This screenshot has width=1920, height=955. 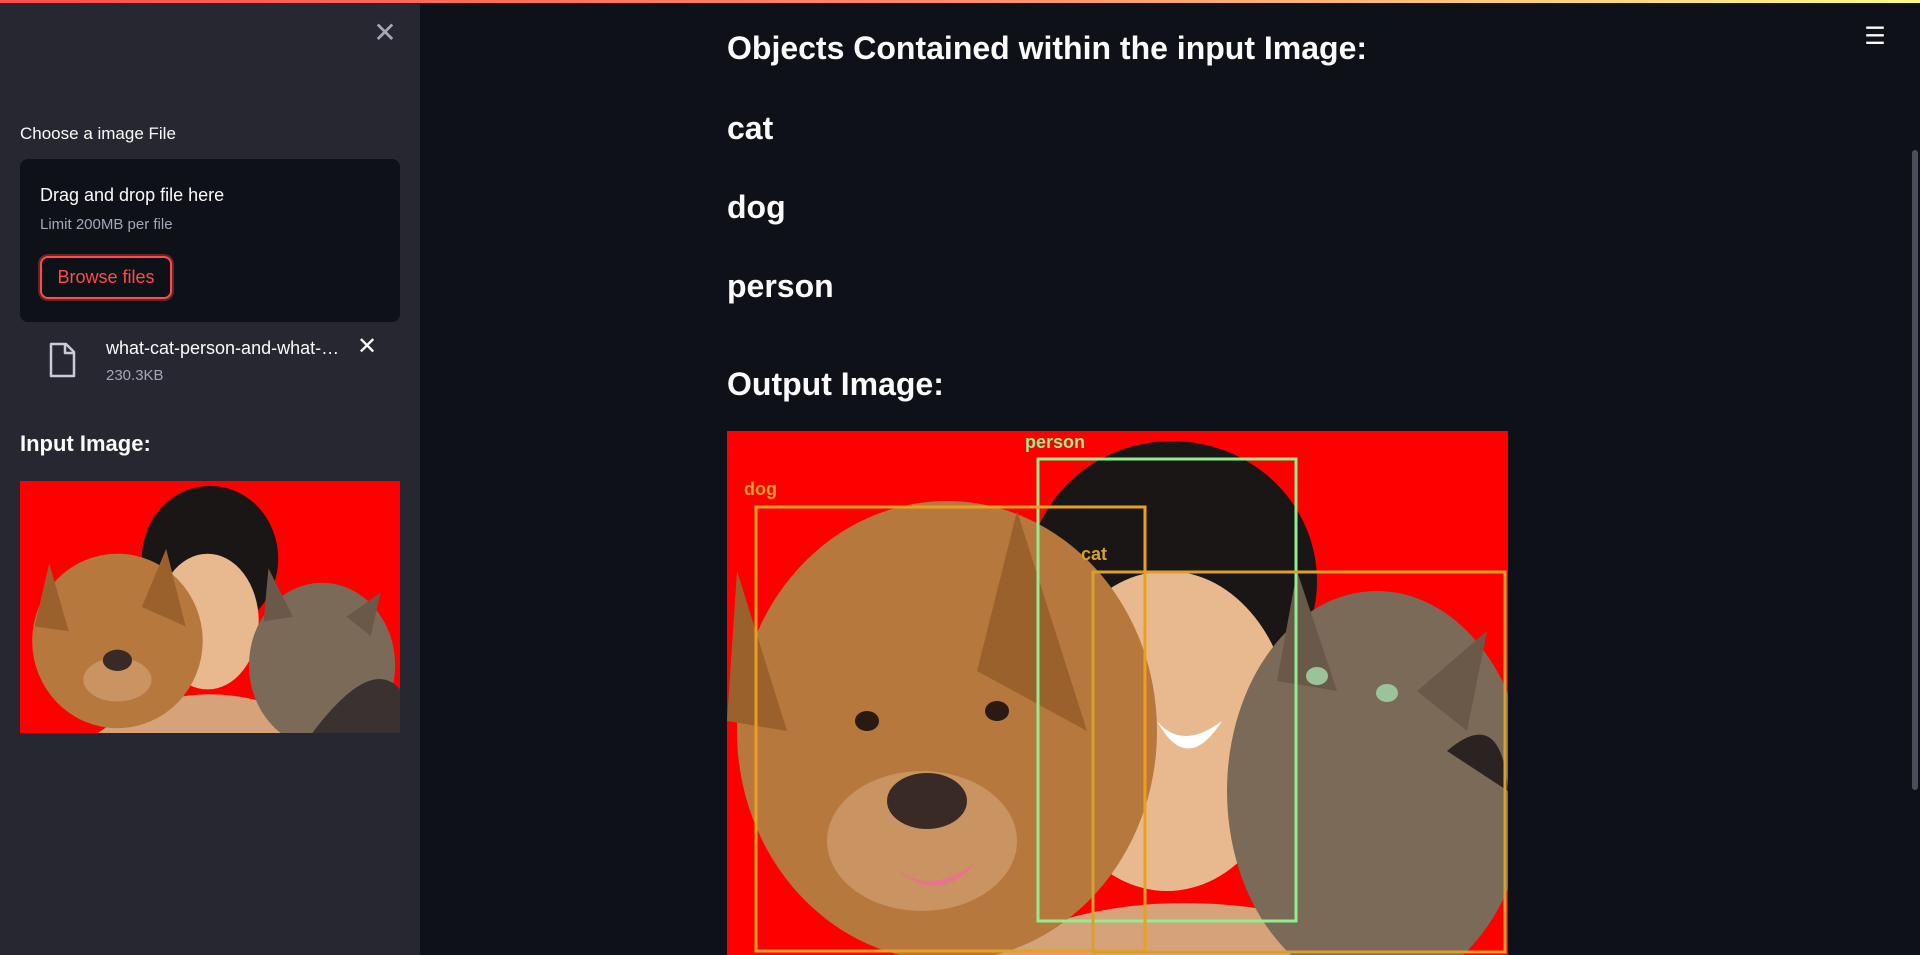 I want to click on hamburger-menu-icon: ☰, so click(x=1875, y=37).